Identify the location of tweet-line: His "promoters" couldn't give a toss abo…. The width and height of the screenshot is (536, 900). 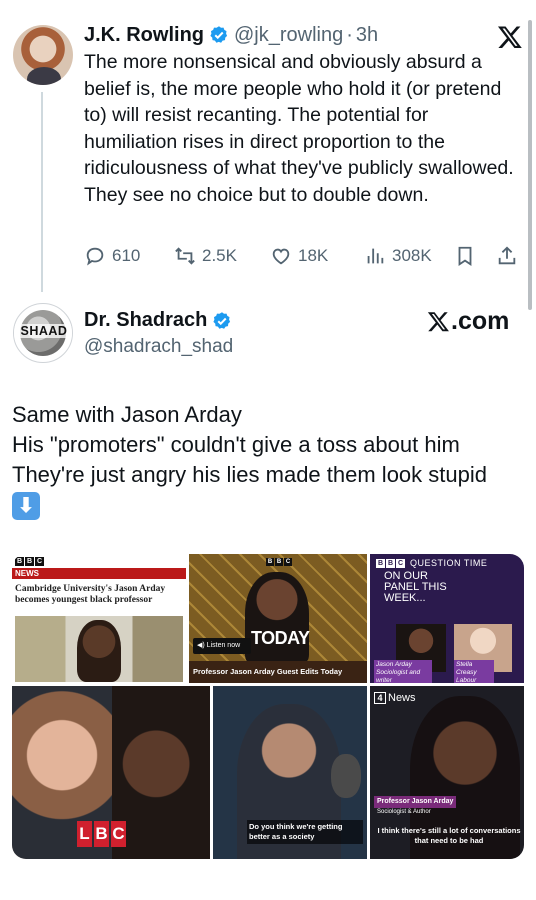
(236, 444).